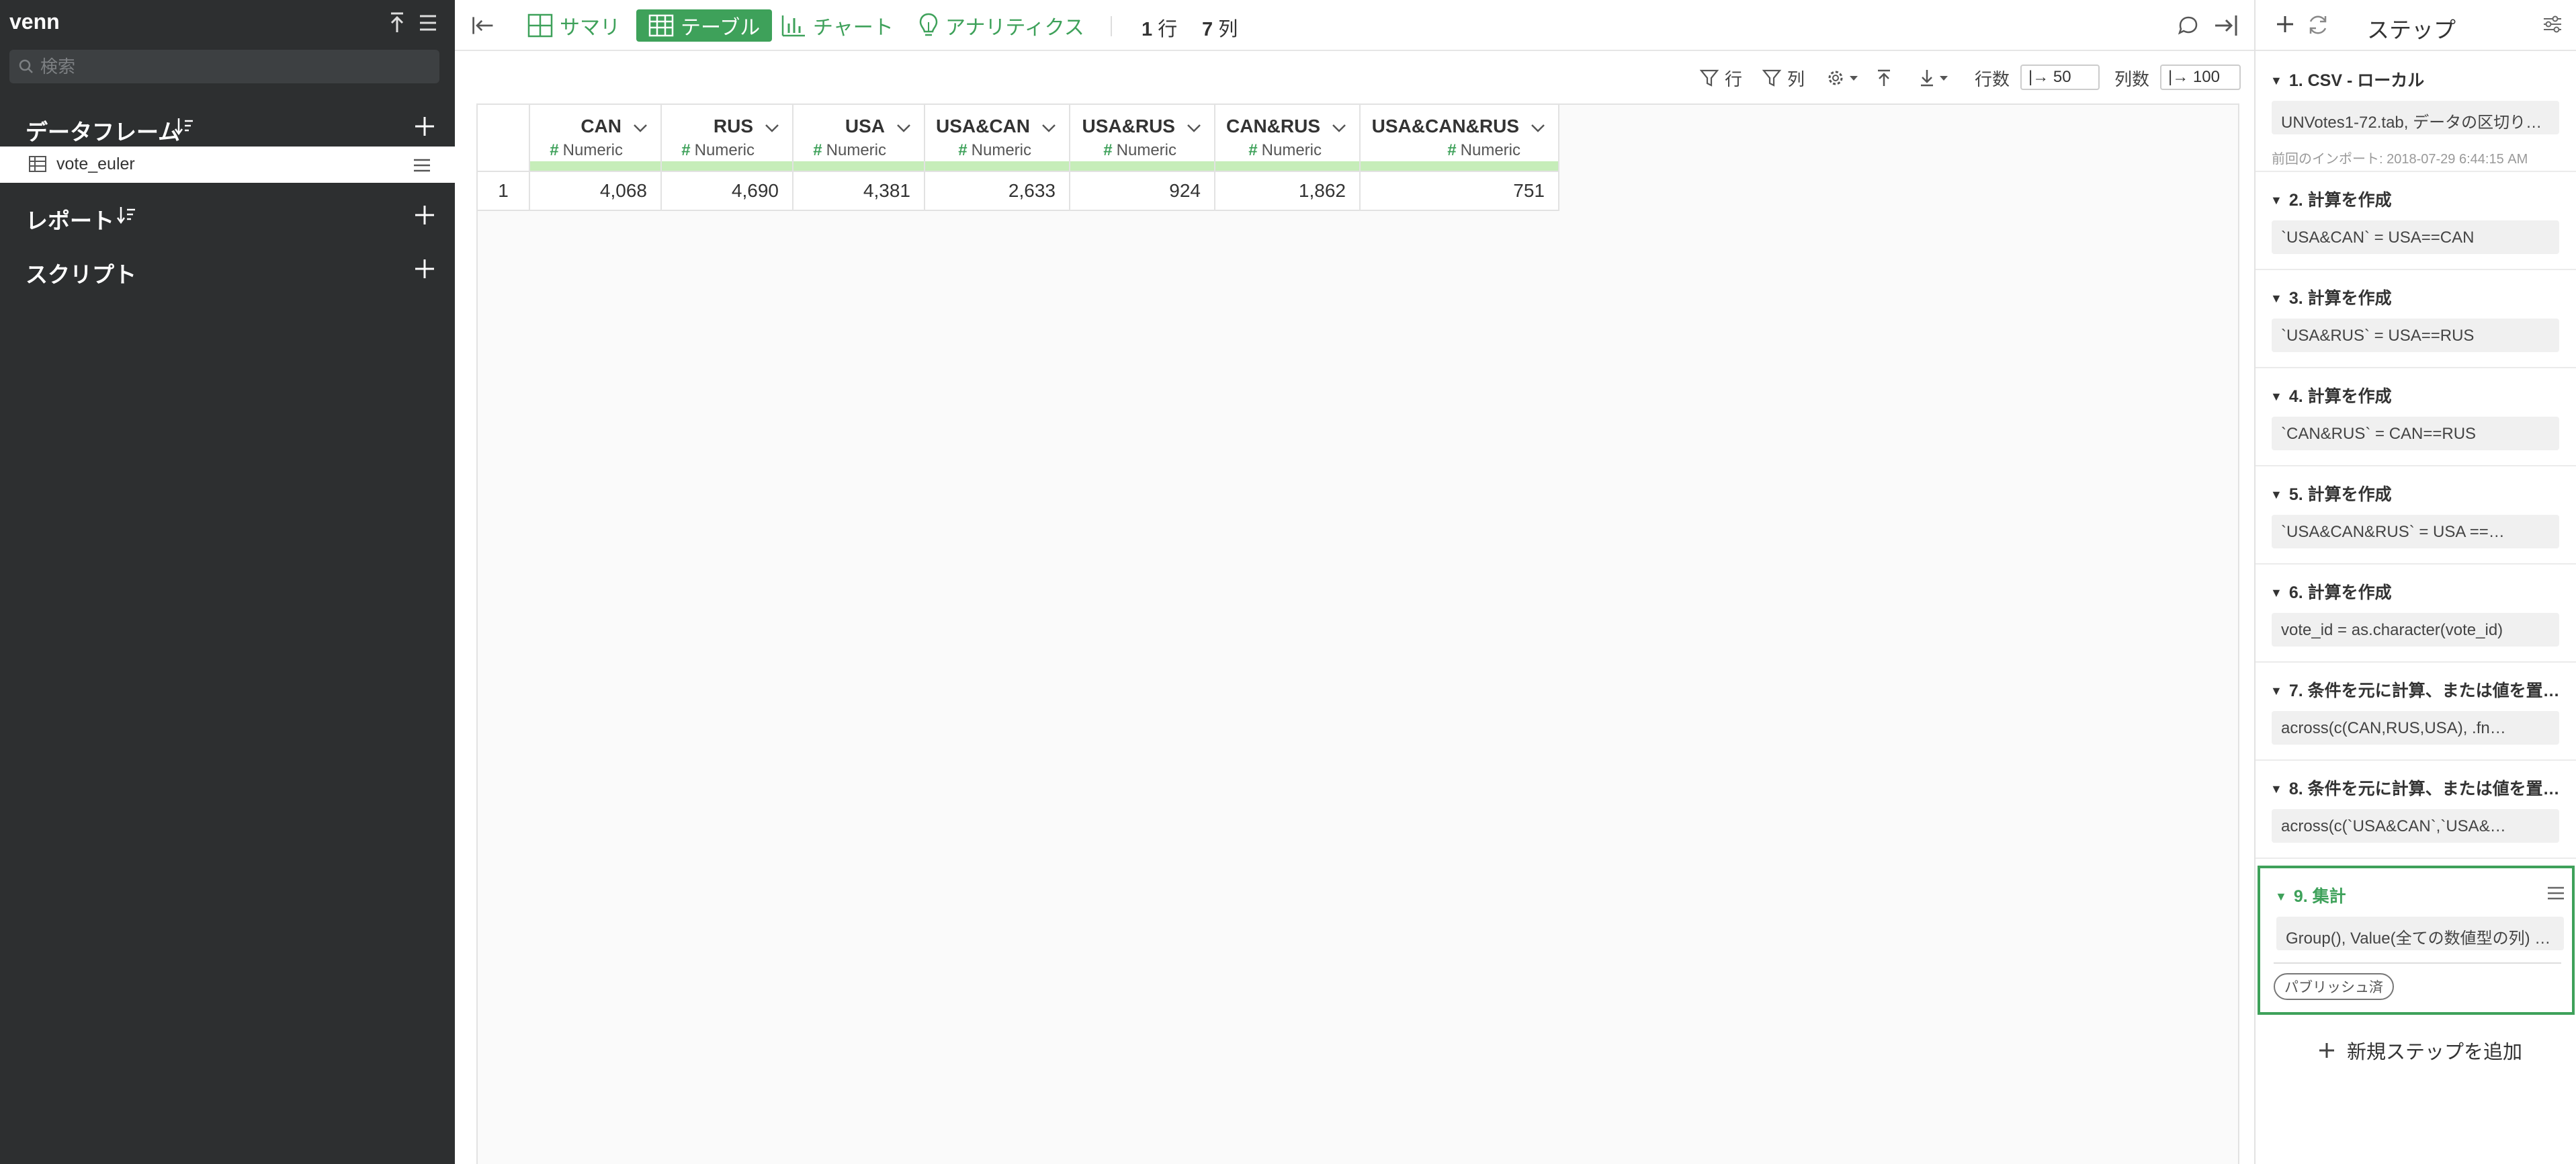 The image size is (2576, 1164). What do you see at coordinates (1933, 78) in the screenshot?
I see `download-button` at bounding box center [1933, 78].